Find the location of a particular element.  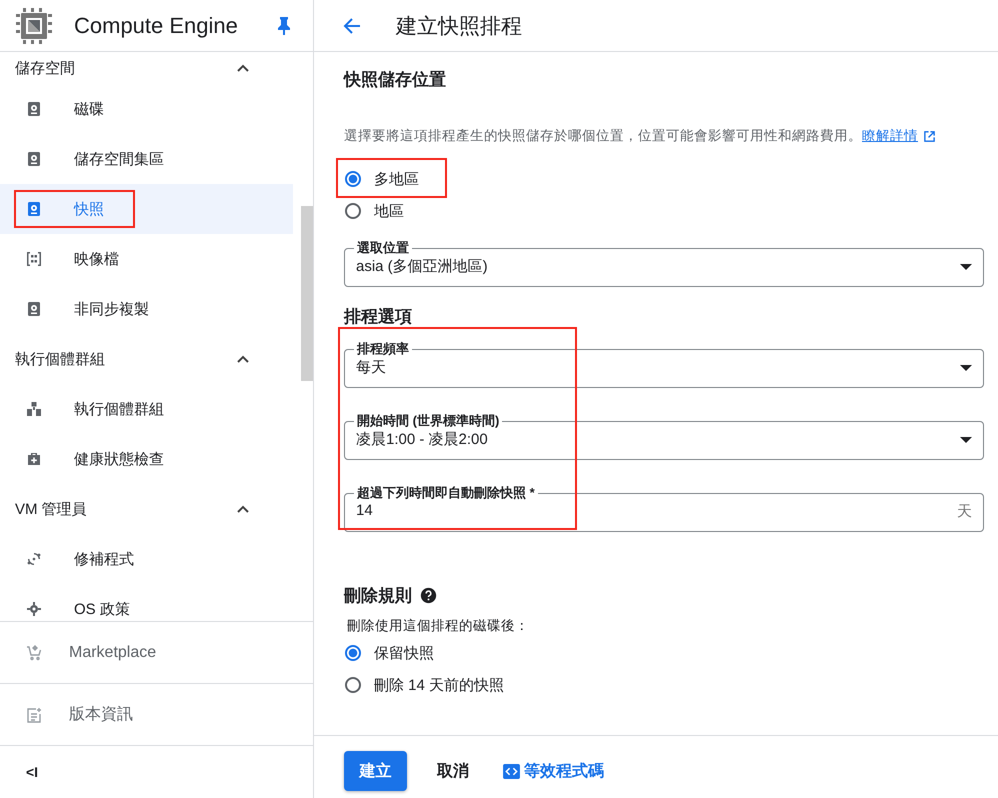

nav-item: 磁碟 is located at coordinates (146, 109).